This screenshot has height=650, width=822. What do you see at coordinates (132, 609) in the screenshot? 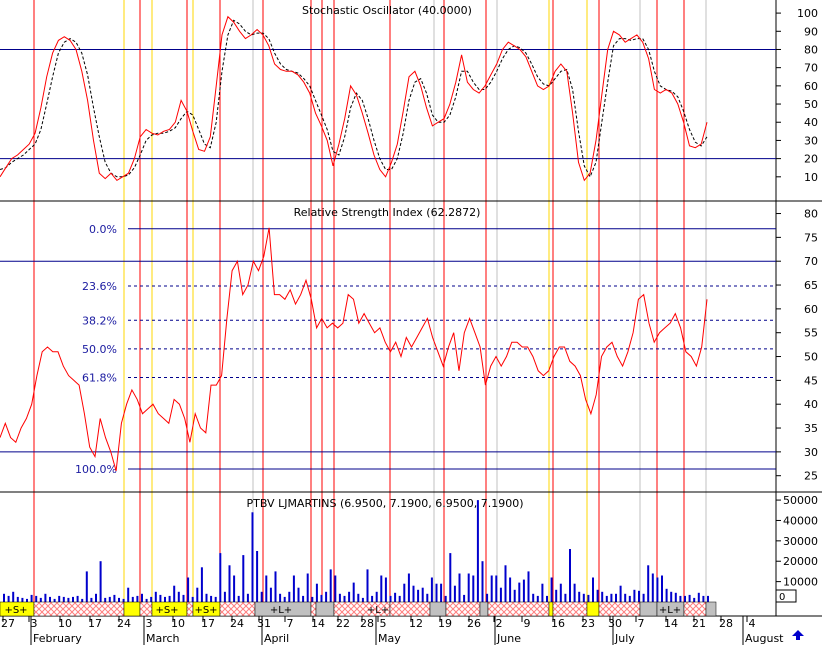
I see `band-segment-yellow` at bounding box center [132, 609].